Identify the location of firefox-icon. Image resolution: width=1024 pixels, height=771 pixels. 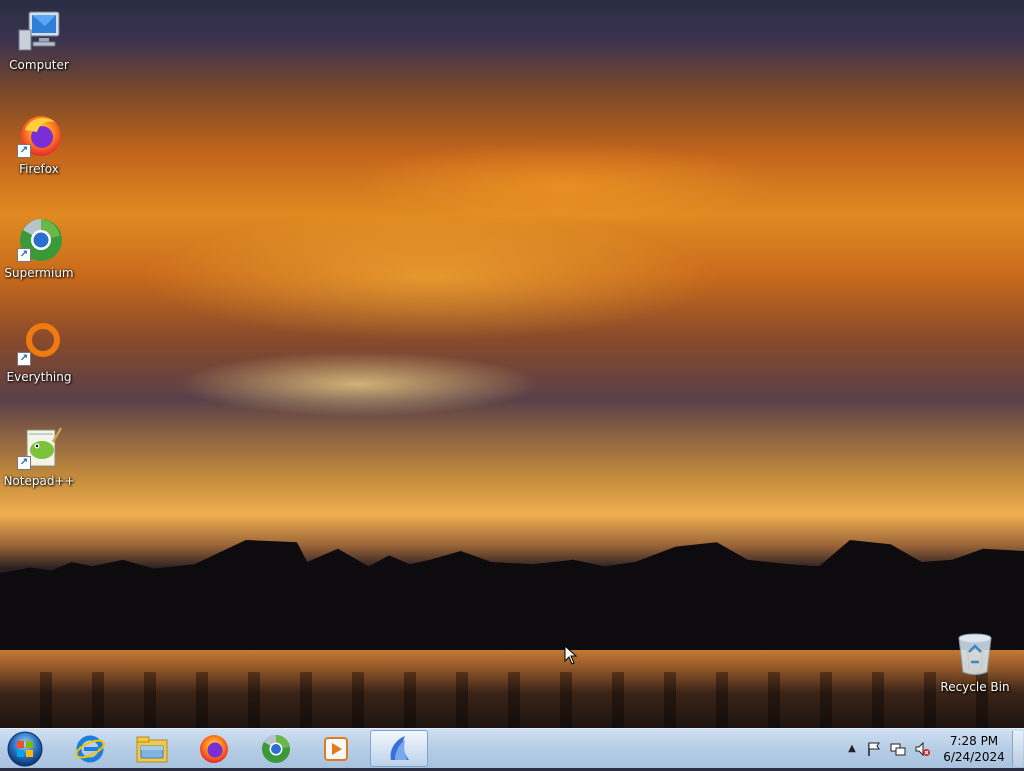
(214, 748).